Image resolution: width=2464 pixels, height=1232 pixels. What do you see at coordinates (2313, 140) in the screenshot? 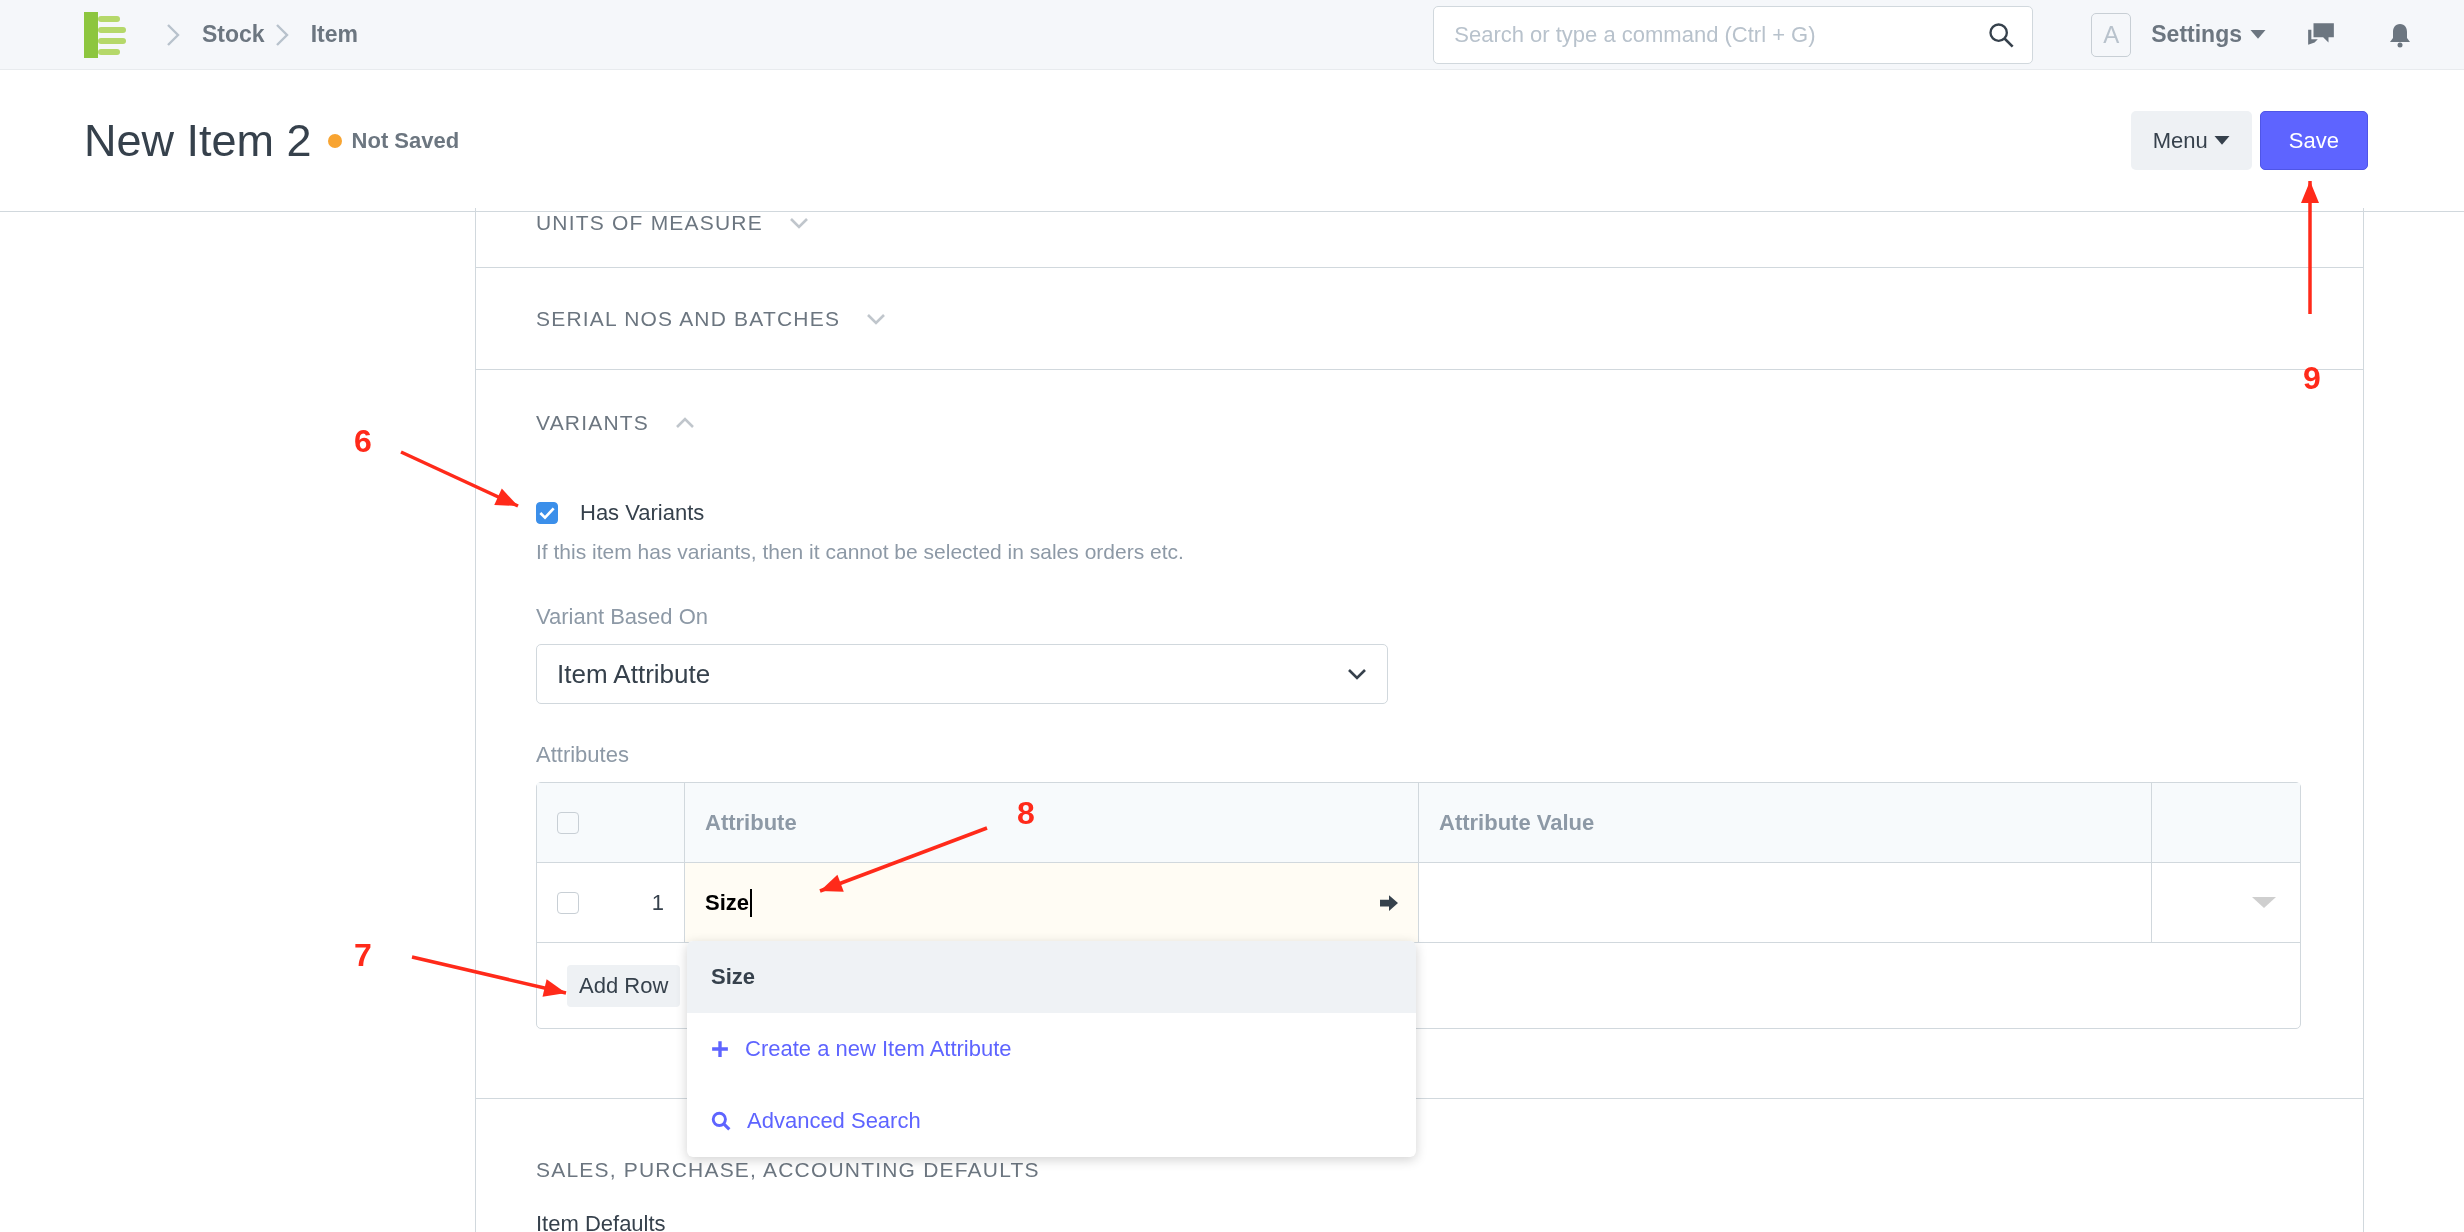
I see `save-button: Save` at bounding box center [2313, 140].